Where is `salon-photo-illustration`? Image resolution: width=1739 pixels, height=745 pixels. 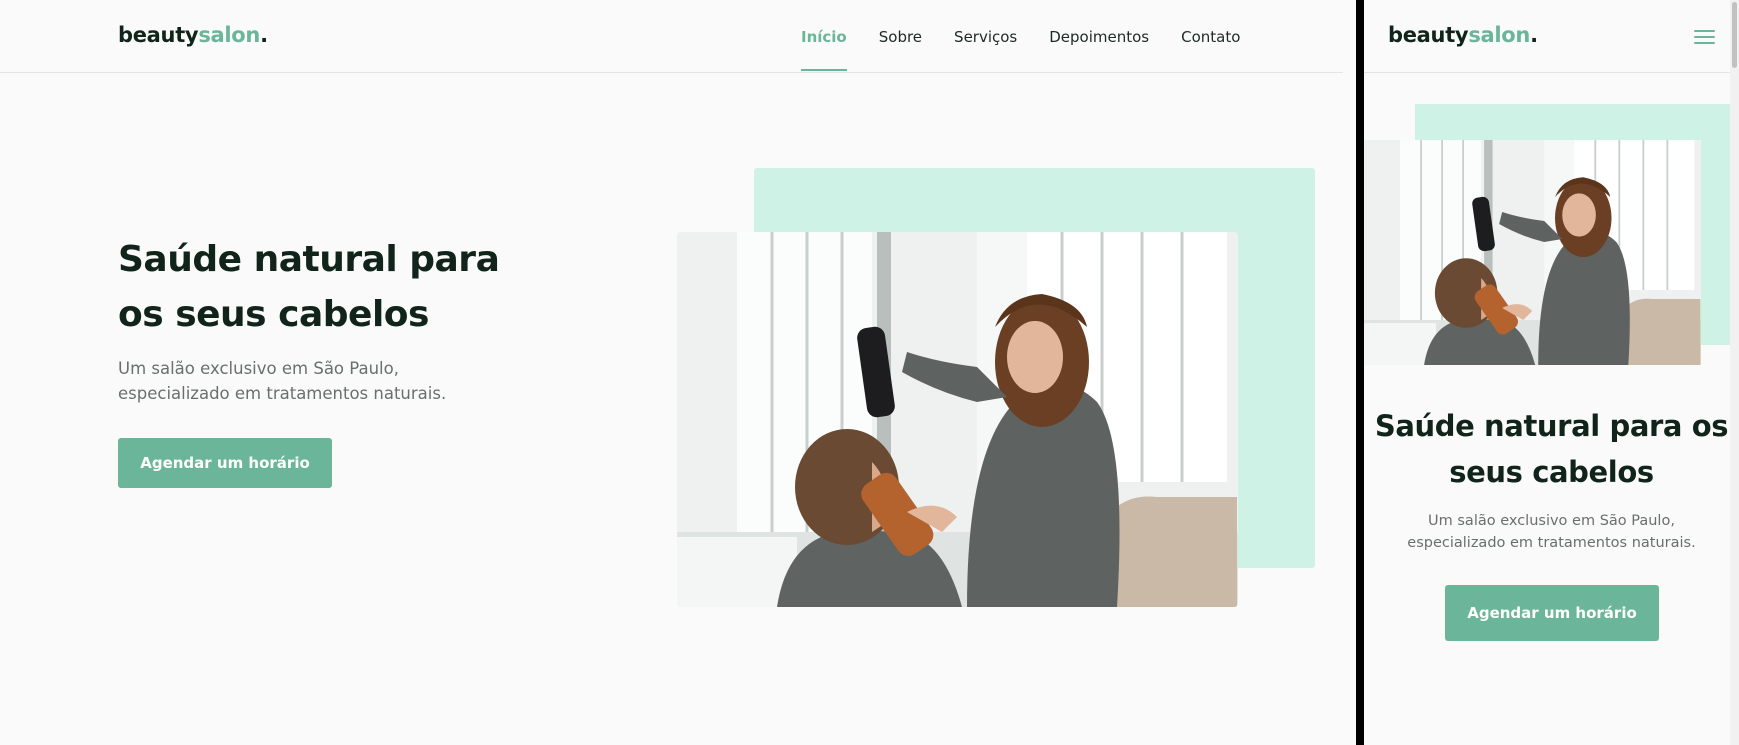 salon-photo-illustration is located at coordinates (1532, 252).